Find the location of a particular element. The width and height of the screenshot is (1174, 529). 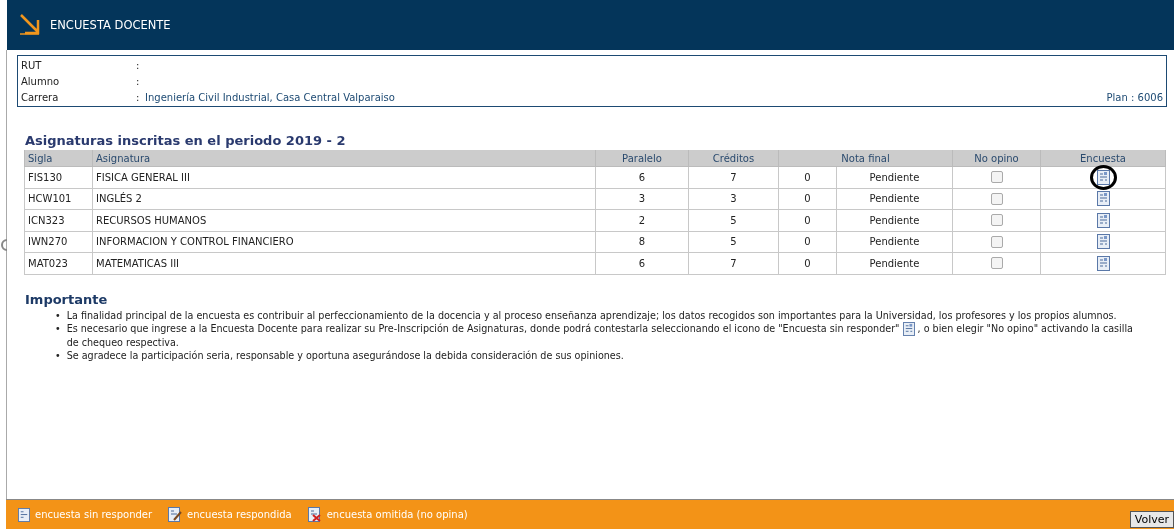

table-cell: HCW101 is located at coordinates (58, 199).